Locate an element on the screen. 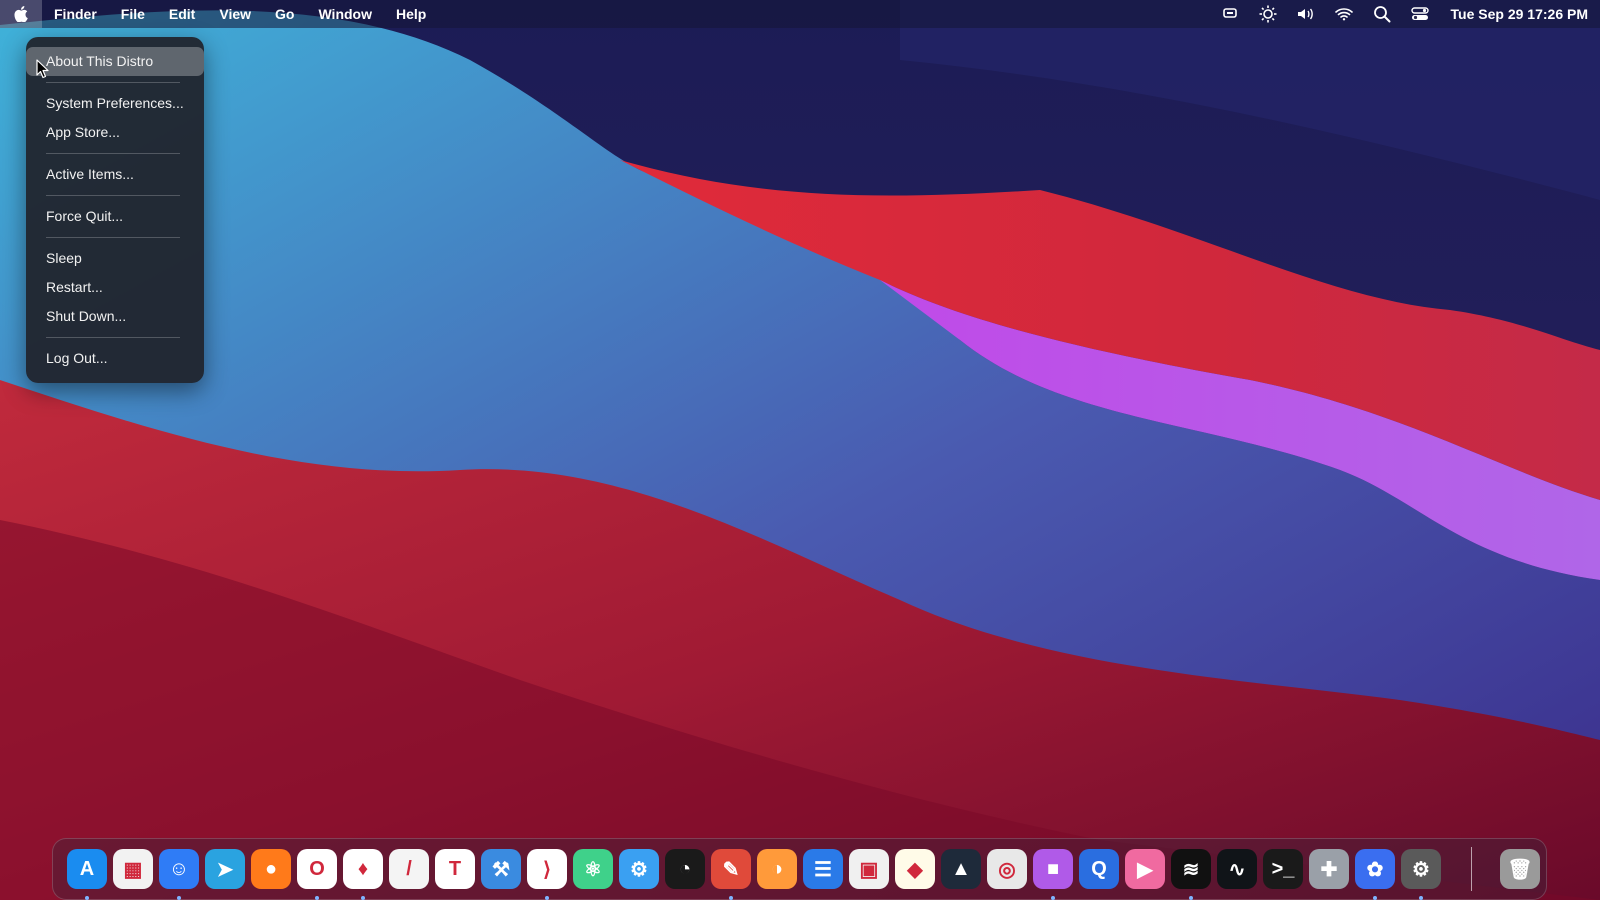  preview-icon: ▲ is located at coordinates (961, 869).